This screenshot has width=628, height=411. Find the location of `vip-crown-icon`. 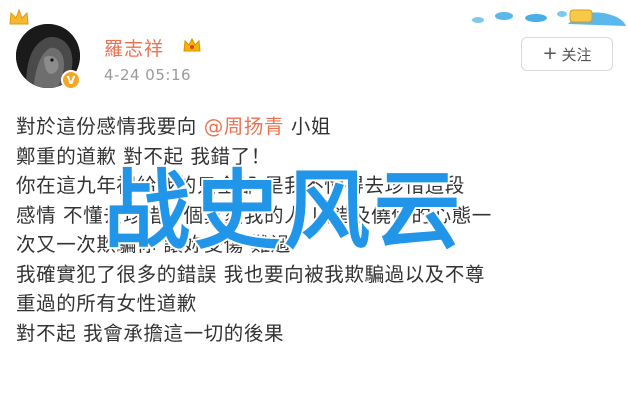

vip-crown-icon is located at coordinates (192, 45).